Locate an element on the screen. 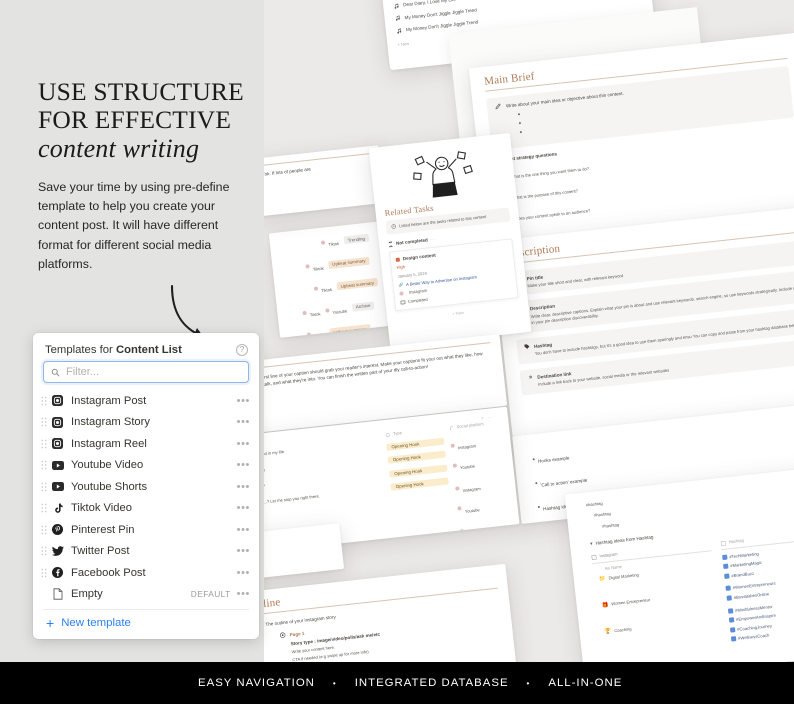 The height and width of the screenshot is (704, 794). filter-field is located at coordinates (146, 372).